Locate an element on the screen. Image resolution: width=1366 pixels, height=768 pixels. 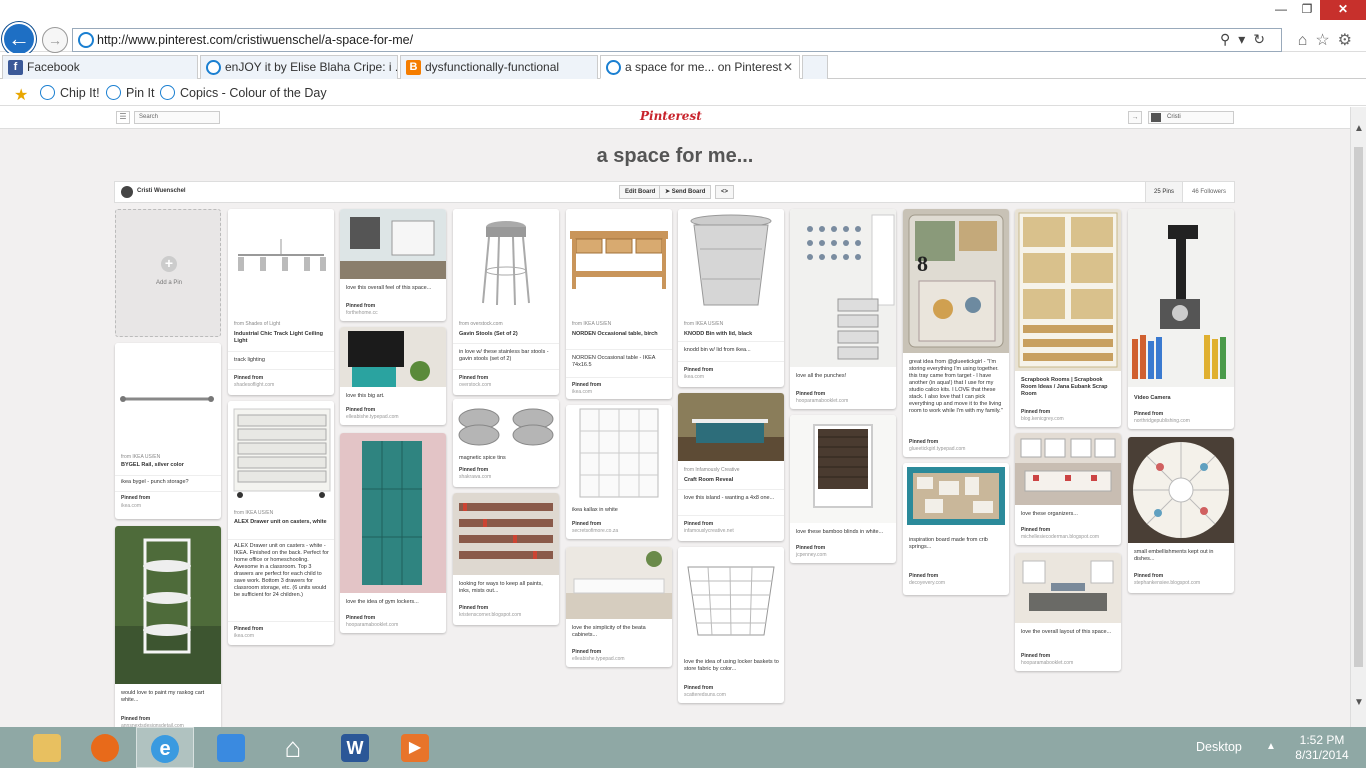
pin-title: ALEX Drawer unit on casters, white is located at coordinates (282, 522).